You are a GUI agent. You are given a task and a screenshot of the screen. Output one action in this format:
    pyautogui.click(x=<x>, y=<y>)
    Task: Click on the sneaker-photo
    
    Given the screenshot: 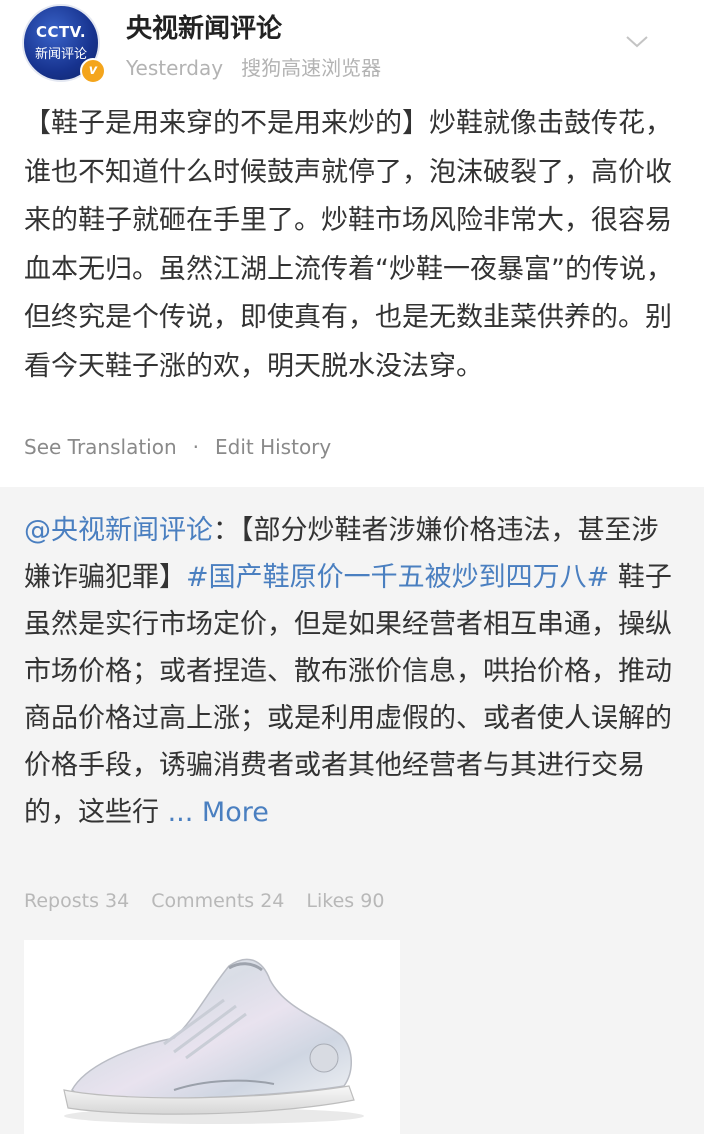 What is the action you would take?
    pyautogui.click(x=212, y=1037)
    